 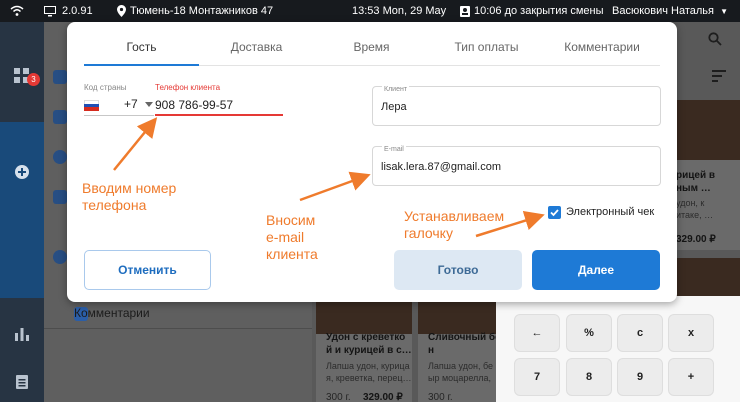 I want to click on annotation-email-line1: Вносим, so click(x=291, y=220).